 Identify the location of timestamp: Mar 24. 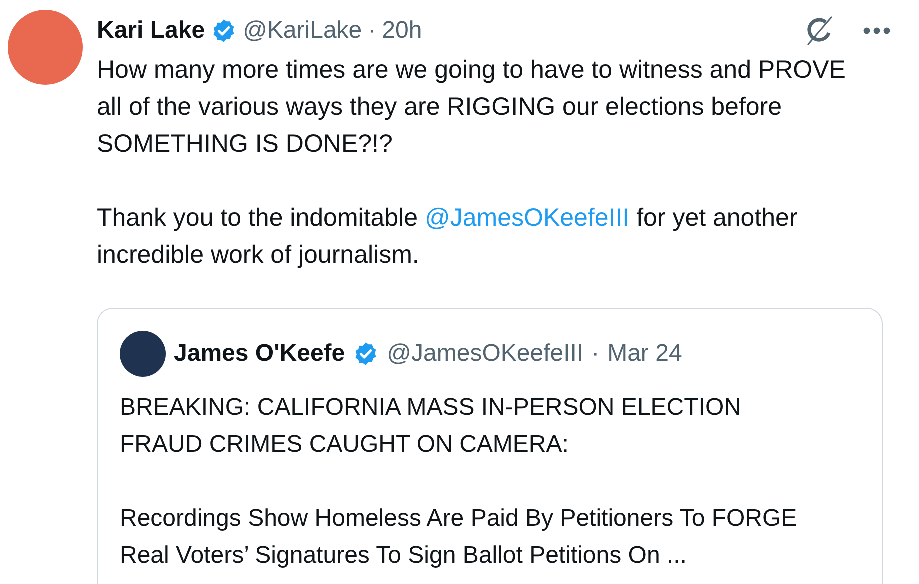
(645, 354).